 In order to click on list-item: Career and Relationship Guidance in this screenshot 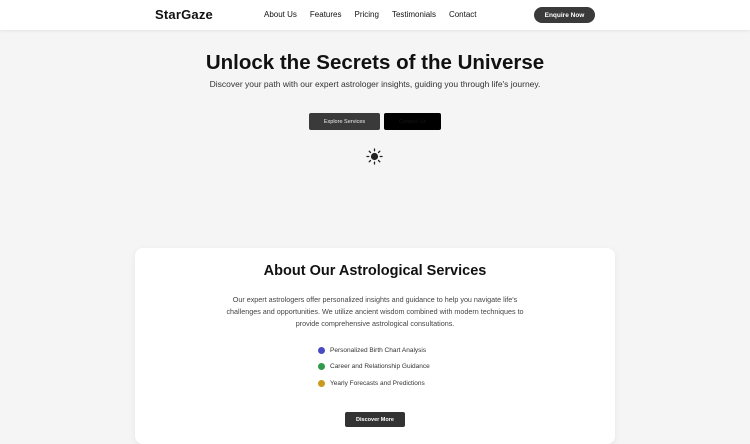, I will do `click(374, 367)`.